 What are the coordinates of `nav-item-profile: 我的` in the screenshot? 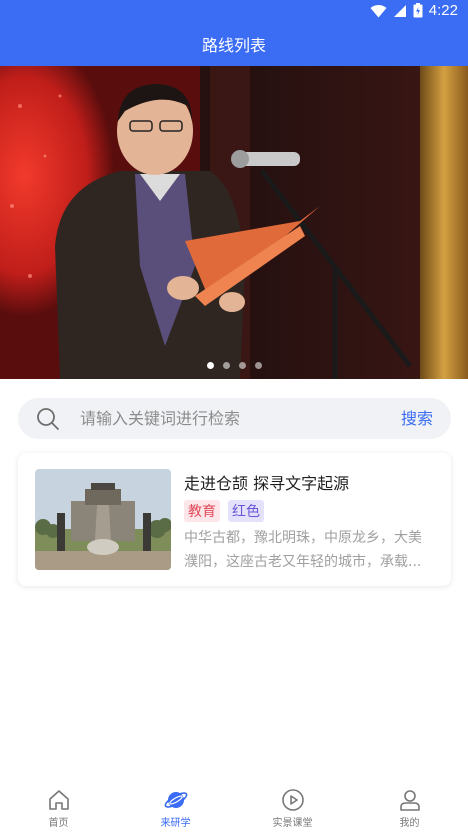 It's located at (409, 808).